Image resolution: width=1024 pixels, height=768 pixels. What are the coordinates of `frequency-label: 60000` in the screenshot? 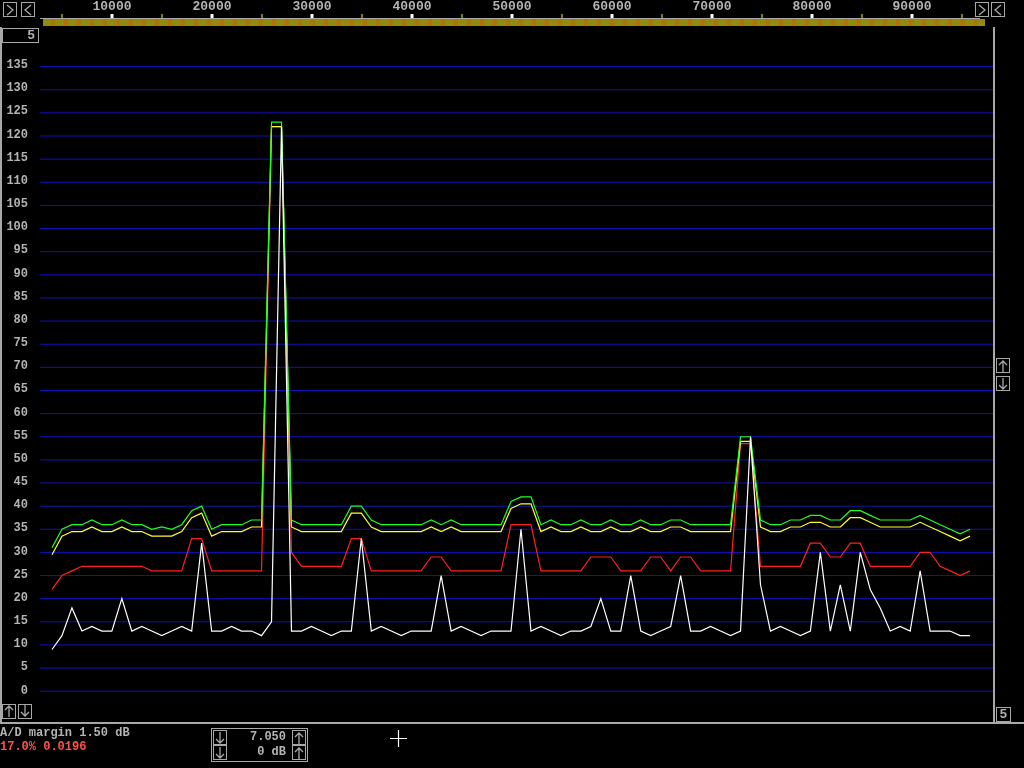 It's located at (612, 7).